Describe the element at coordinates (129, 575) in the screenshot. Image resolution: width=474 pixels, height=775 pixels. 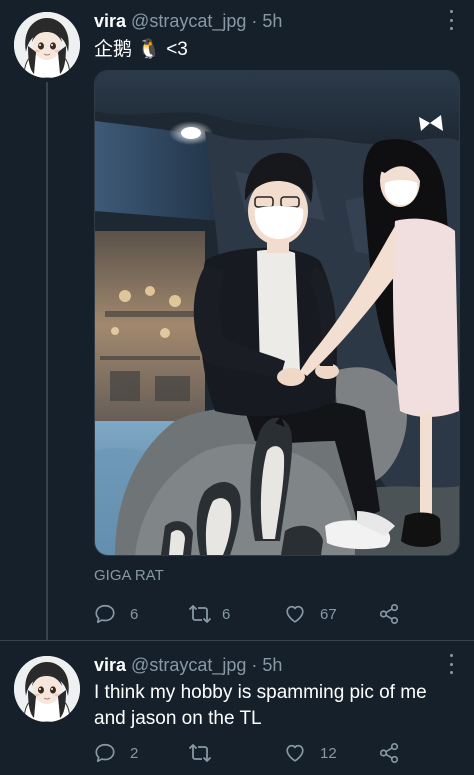
I see `media-caption: GIGA RAT` at that location.